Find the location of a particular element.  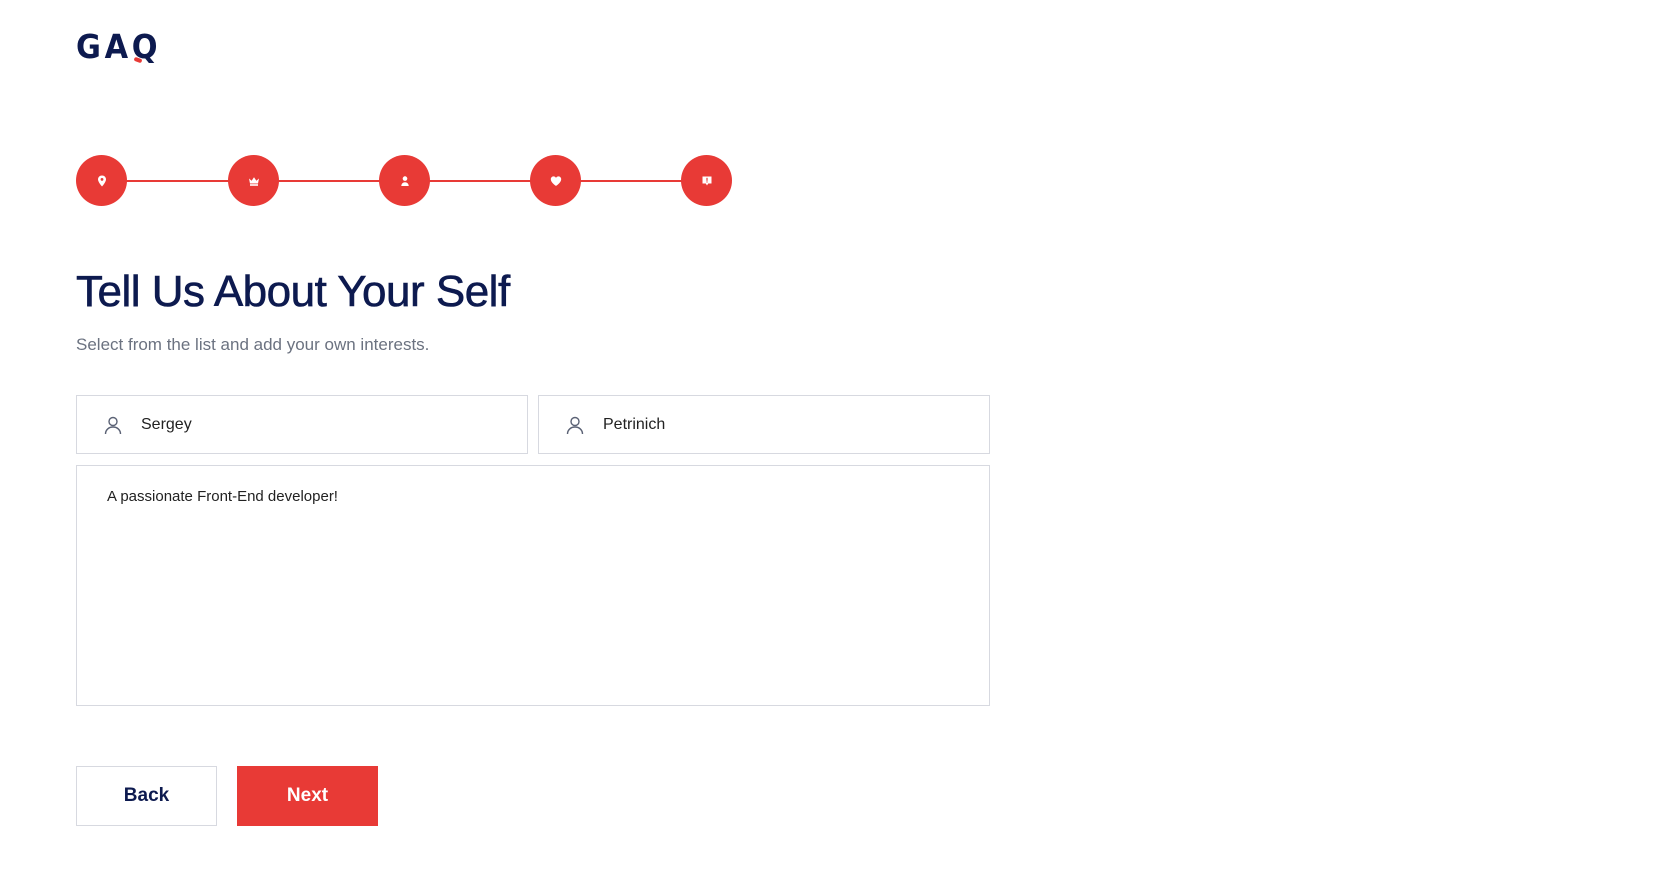

last-name-input is located at coordinates (783, 424).